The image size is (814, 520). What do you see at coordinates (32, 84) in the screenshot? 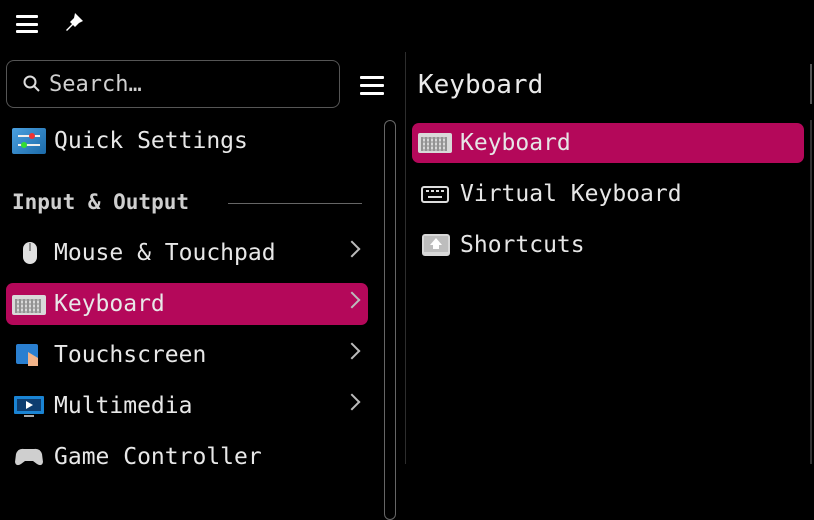
I see `search-icon` at bounding box center [32, 84].